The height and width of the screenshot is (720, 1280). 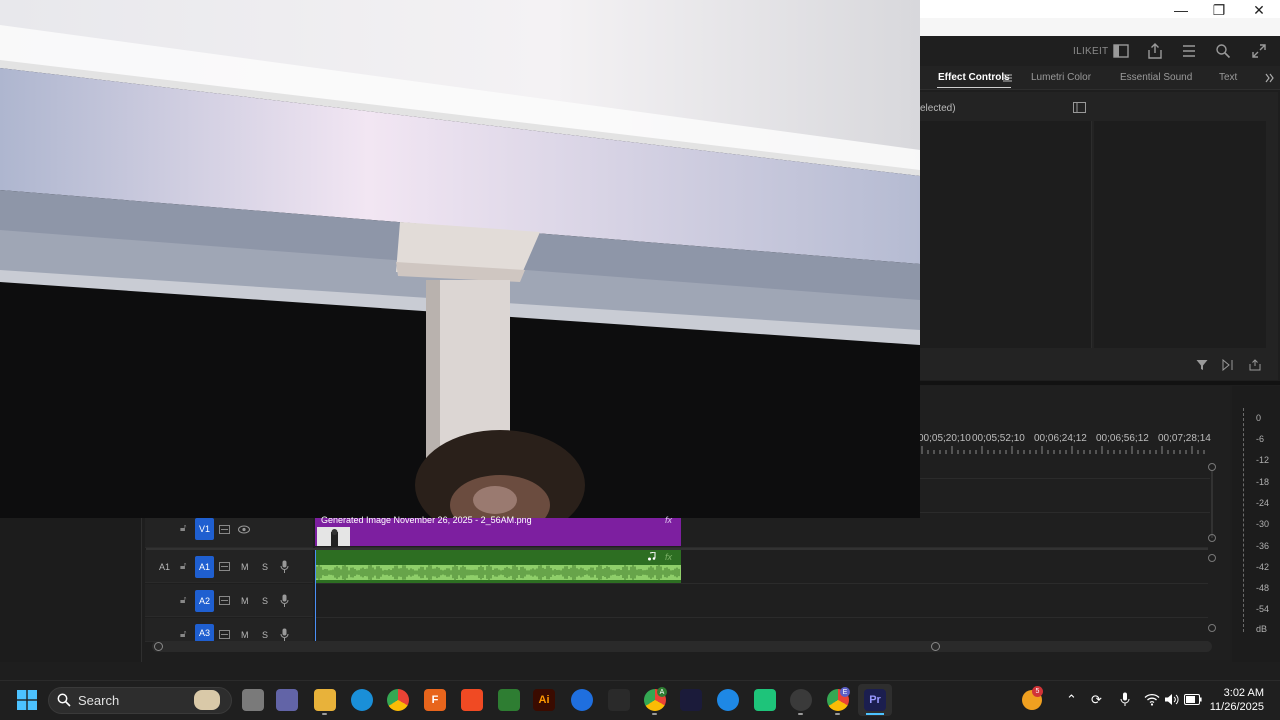 What do you see at coordinates (682, 646) in the screenshot?
I see `timeline-horizontal-scrollbar` at bounding box center [682, 646].